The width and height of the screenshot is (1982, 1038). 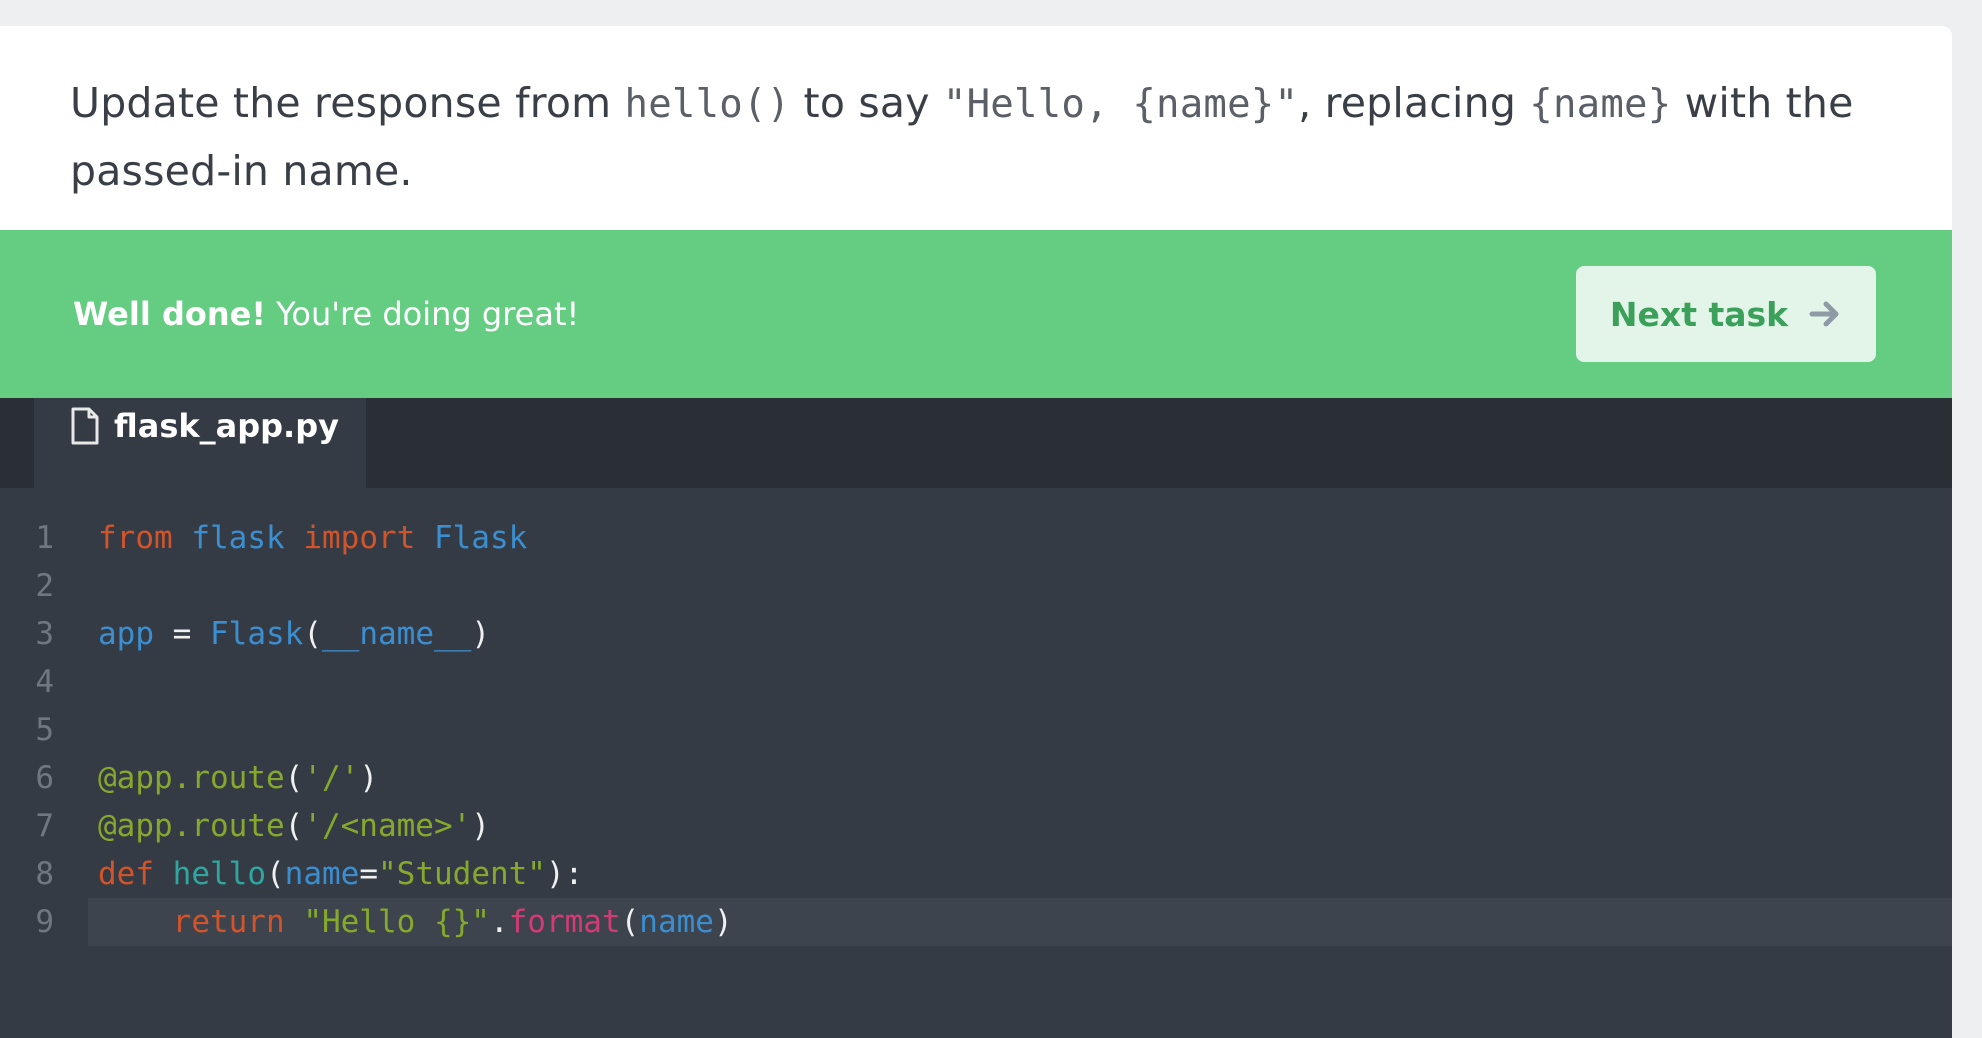 What do you see at coordinates (564, 874) in the screenshot?
I see `code-token: ):` at bounding box center [564, 874].